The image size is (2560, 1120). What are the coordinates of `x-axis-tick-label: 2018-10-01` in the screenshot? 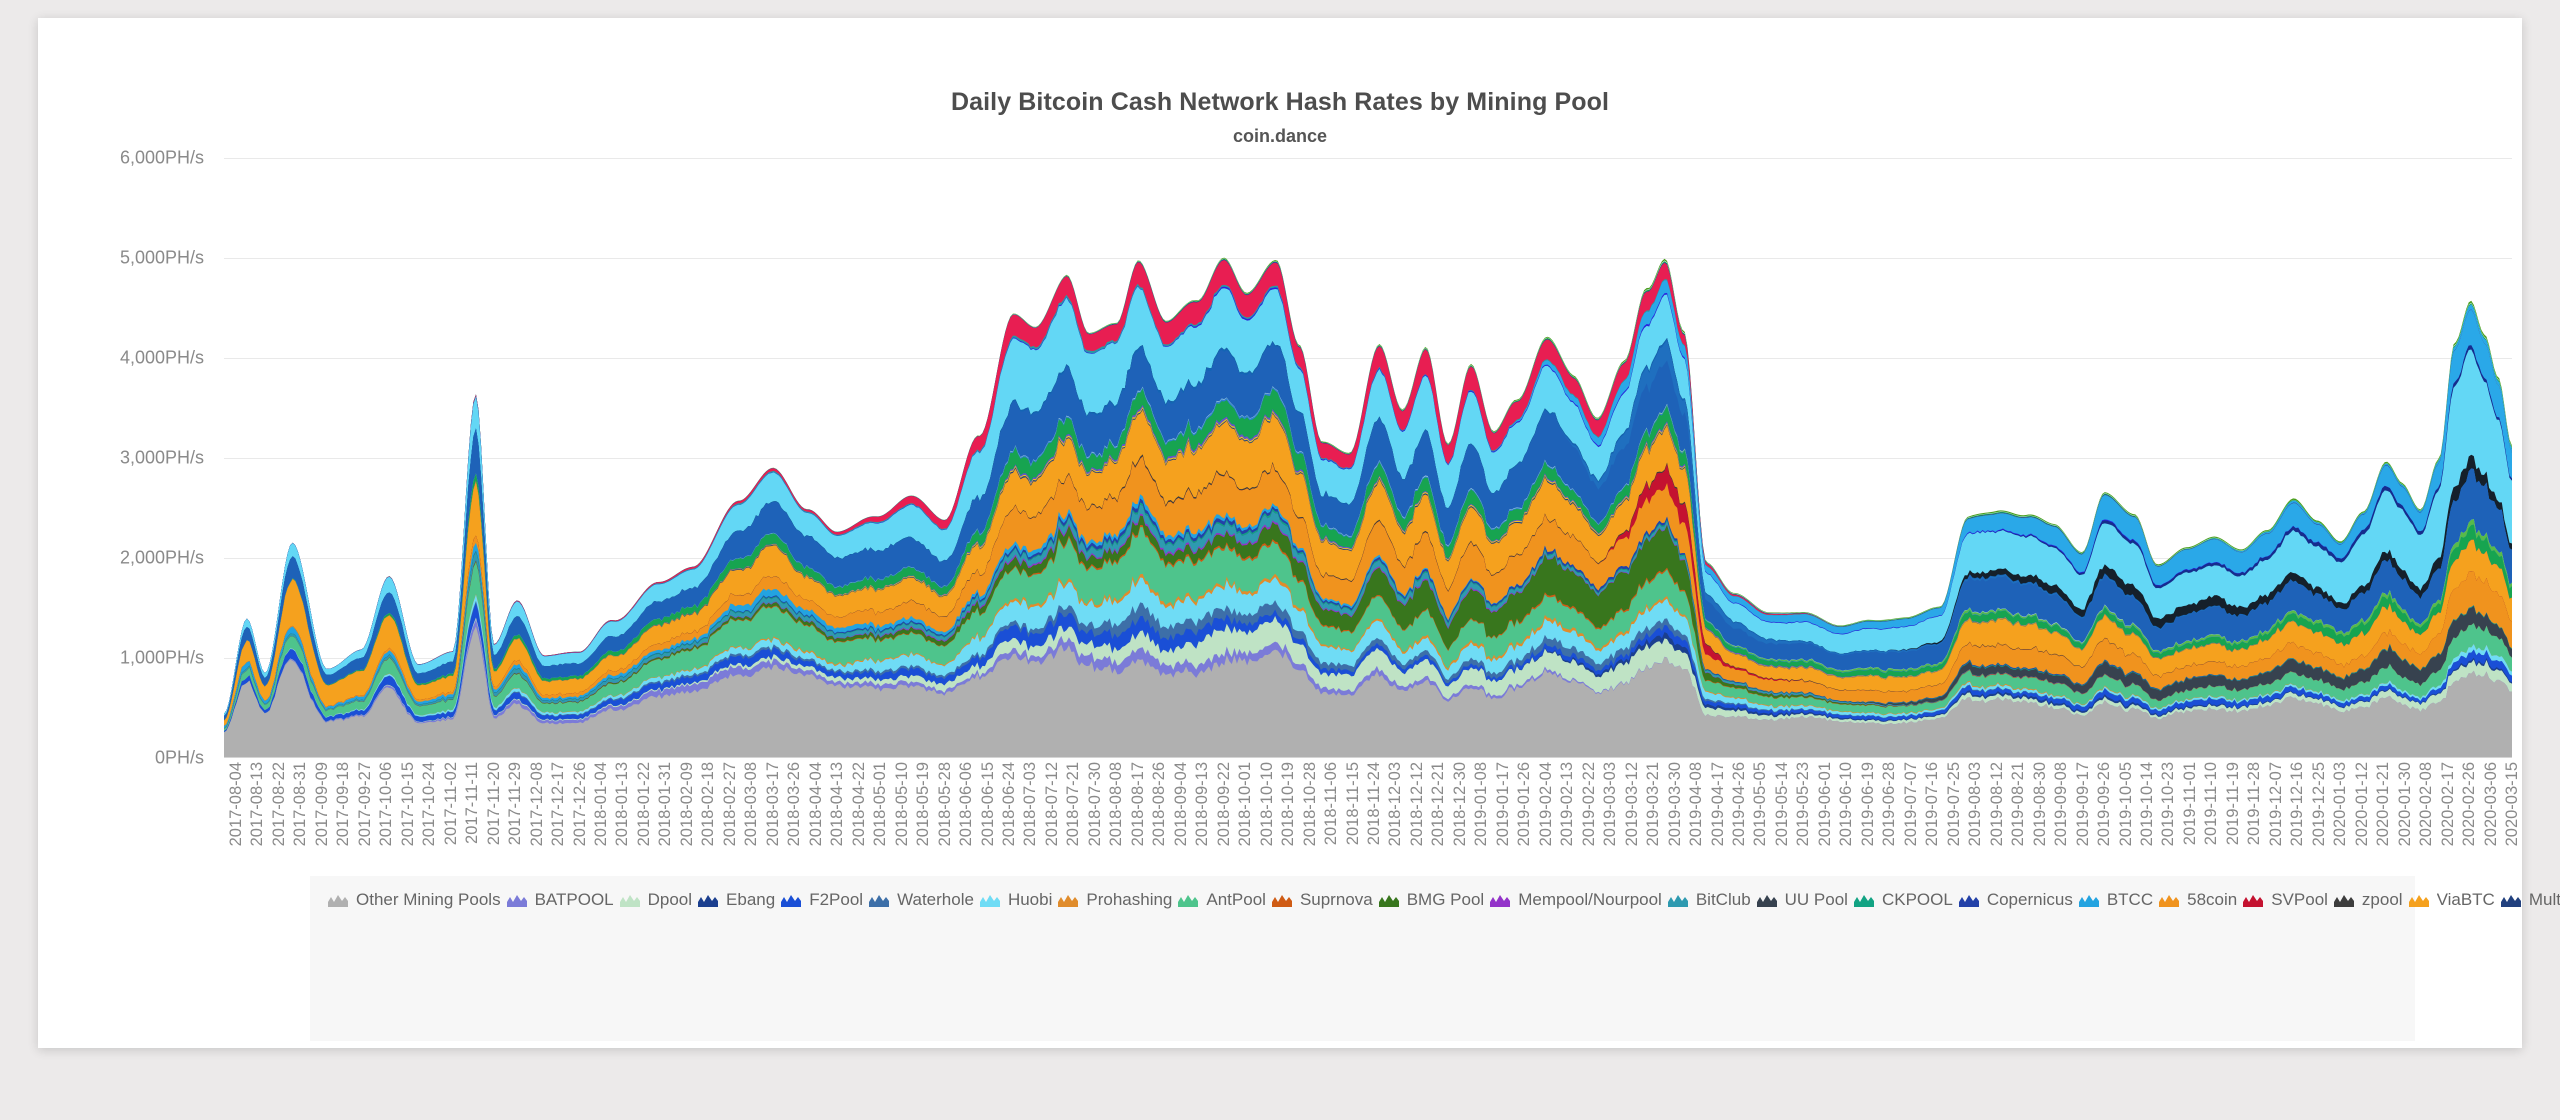 It's located at (1245, 804).